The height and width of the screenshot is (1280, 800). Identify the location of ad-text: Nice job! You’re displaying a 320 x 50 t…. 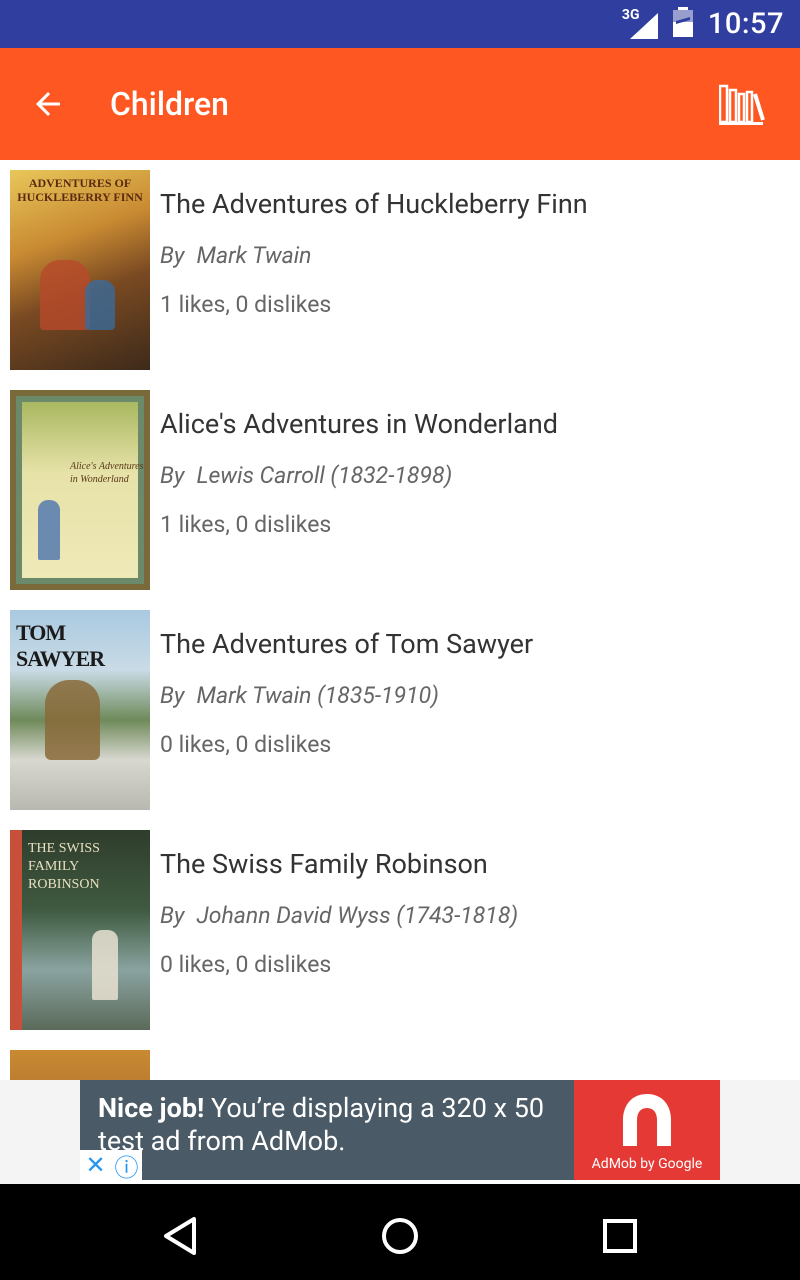
(338, 1125).